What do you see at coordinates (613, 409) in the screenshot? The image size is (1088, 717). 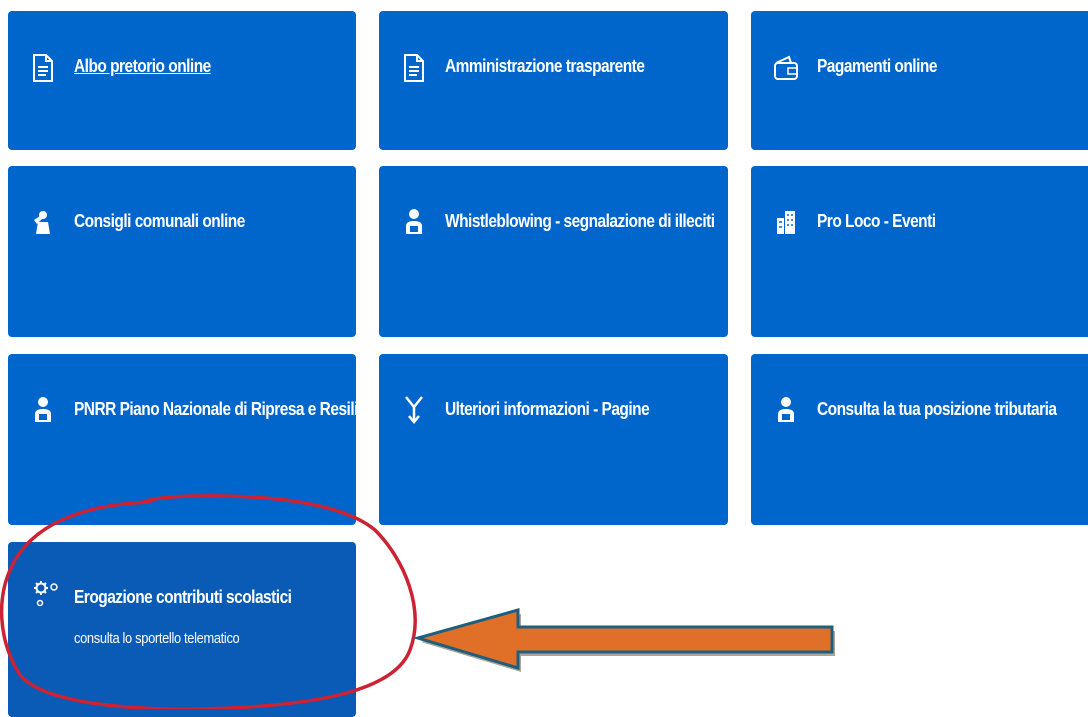 I see `tile-label: Ulteriori informazioni - Pagine` at bounding box center [613, 409].